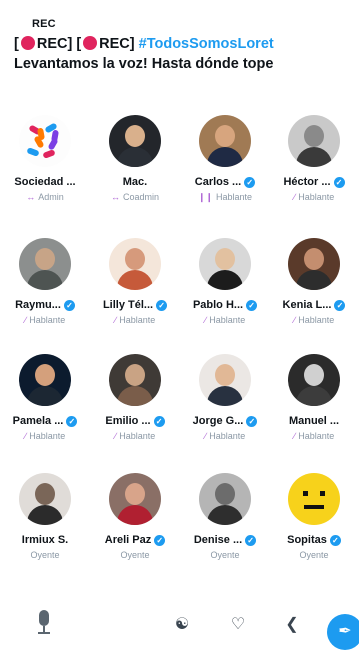 The height and width of the screenshot is (650, 359). I want to click on speaker-role-row: ↔ Admin, so click(45, 197).